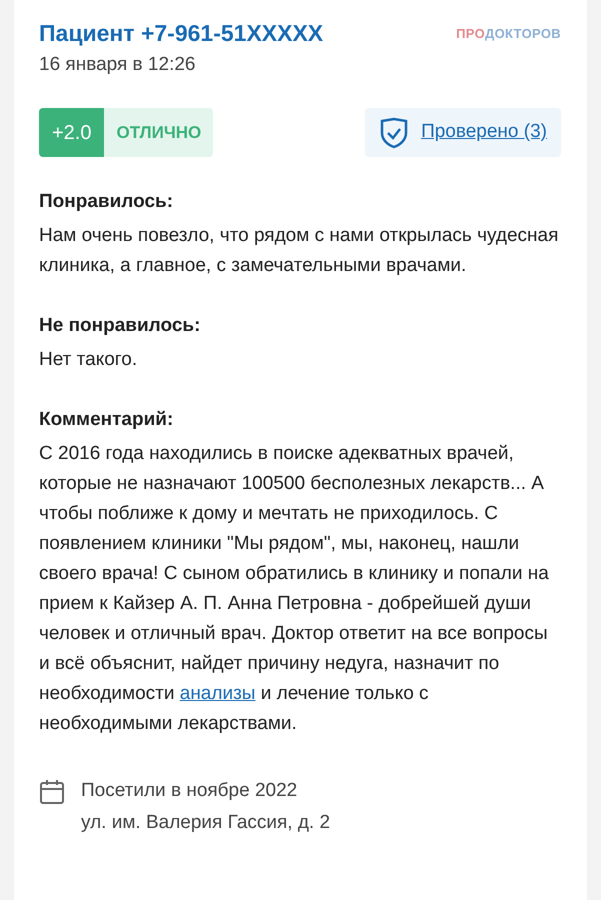 The height and width of the screenshot is (900, 601). Describe the element at coordinates (71, 132) in the screenshot. I see `rating-score: +2.0` at that location.